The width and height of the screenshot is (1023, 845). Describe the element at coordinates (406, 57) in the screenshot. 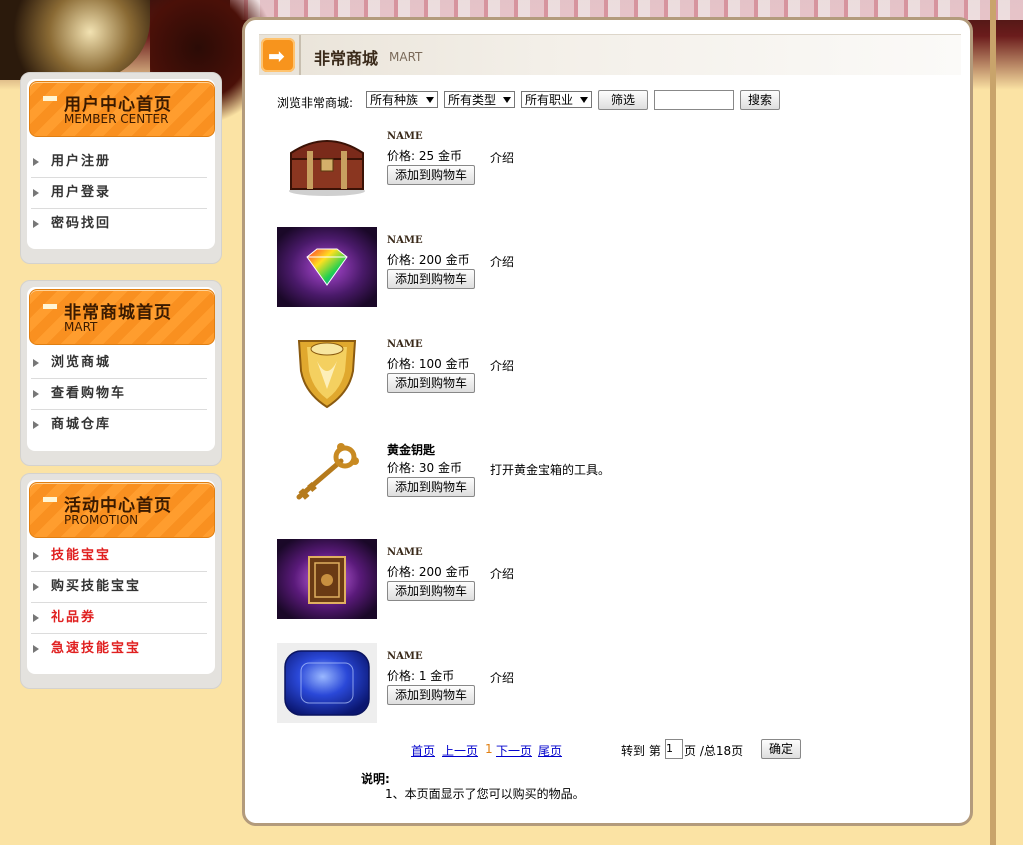

I see `page-subtitle: MART` at that location.